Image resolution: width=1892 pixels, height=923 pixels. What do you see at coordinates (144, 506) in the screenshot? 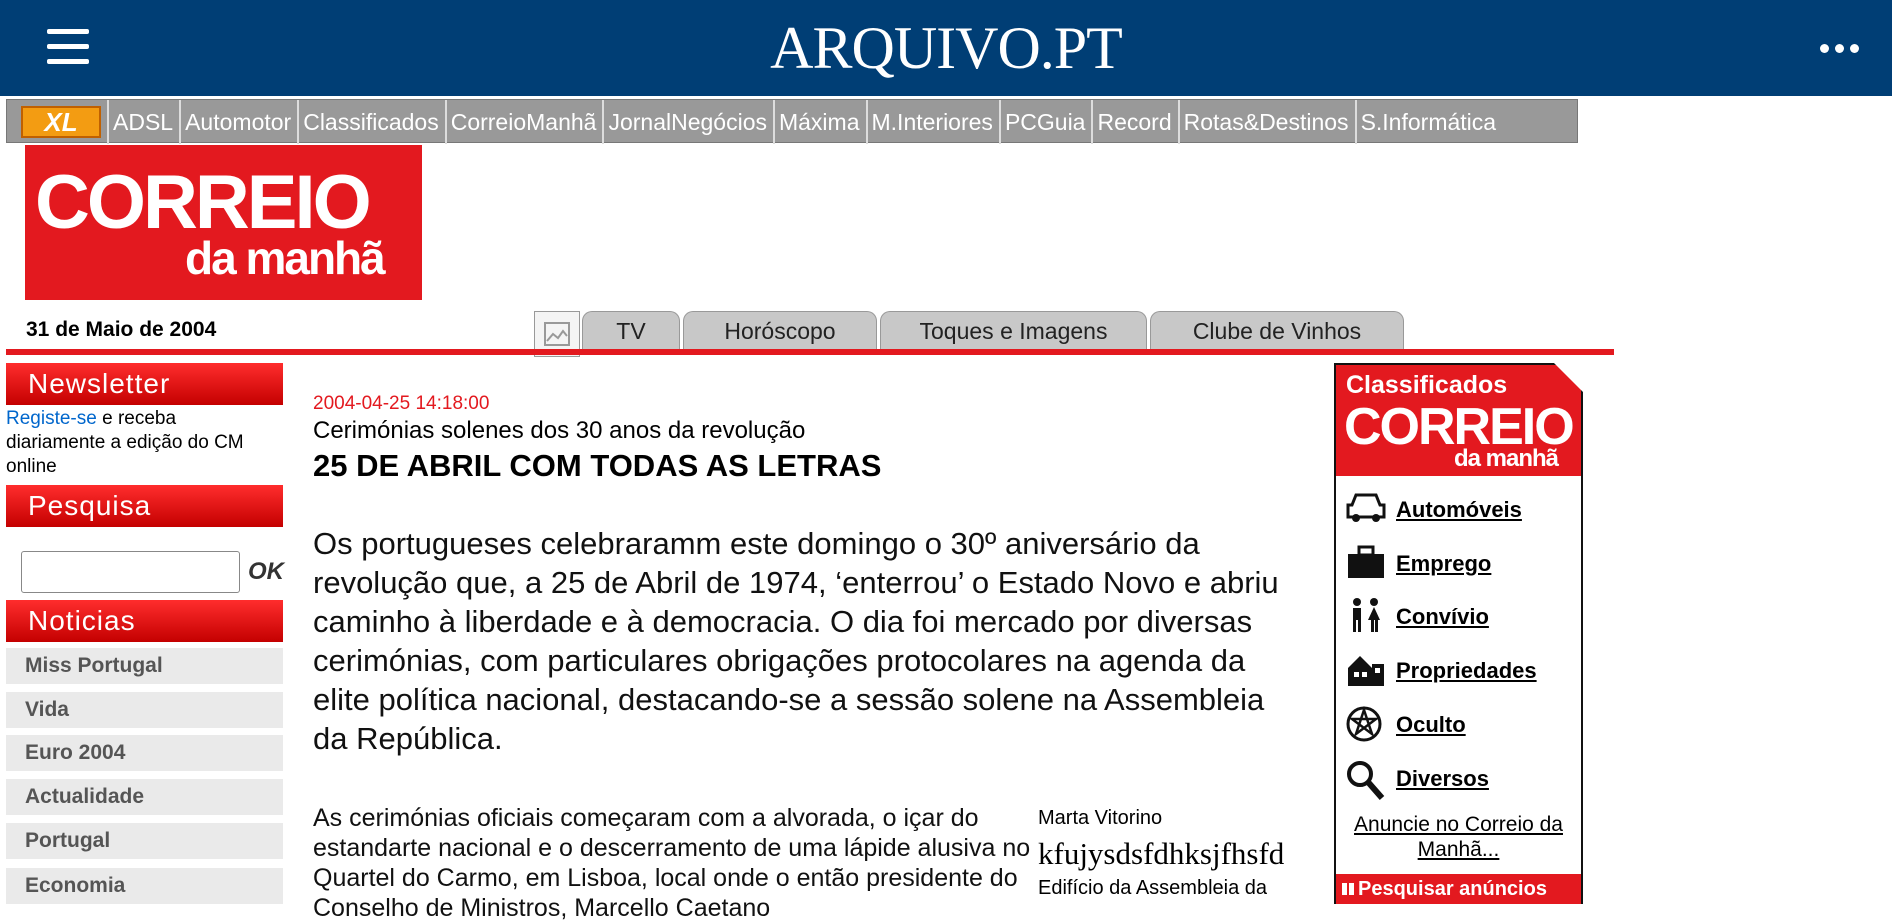
I see `search-heading: Pesquisa` at bounding box center [144, 506].